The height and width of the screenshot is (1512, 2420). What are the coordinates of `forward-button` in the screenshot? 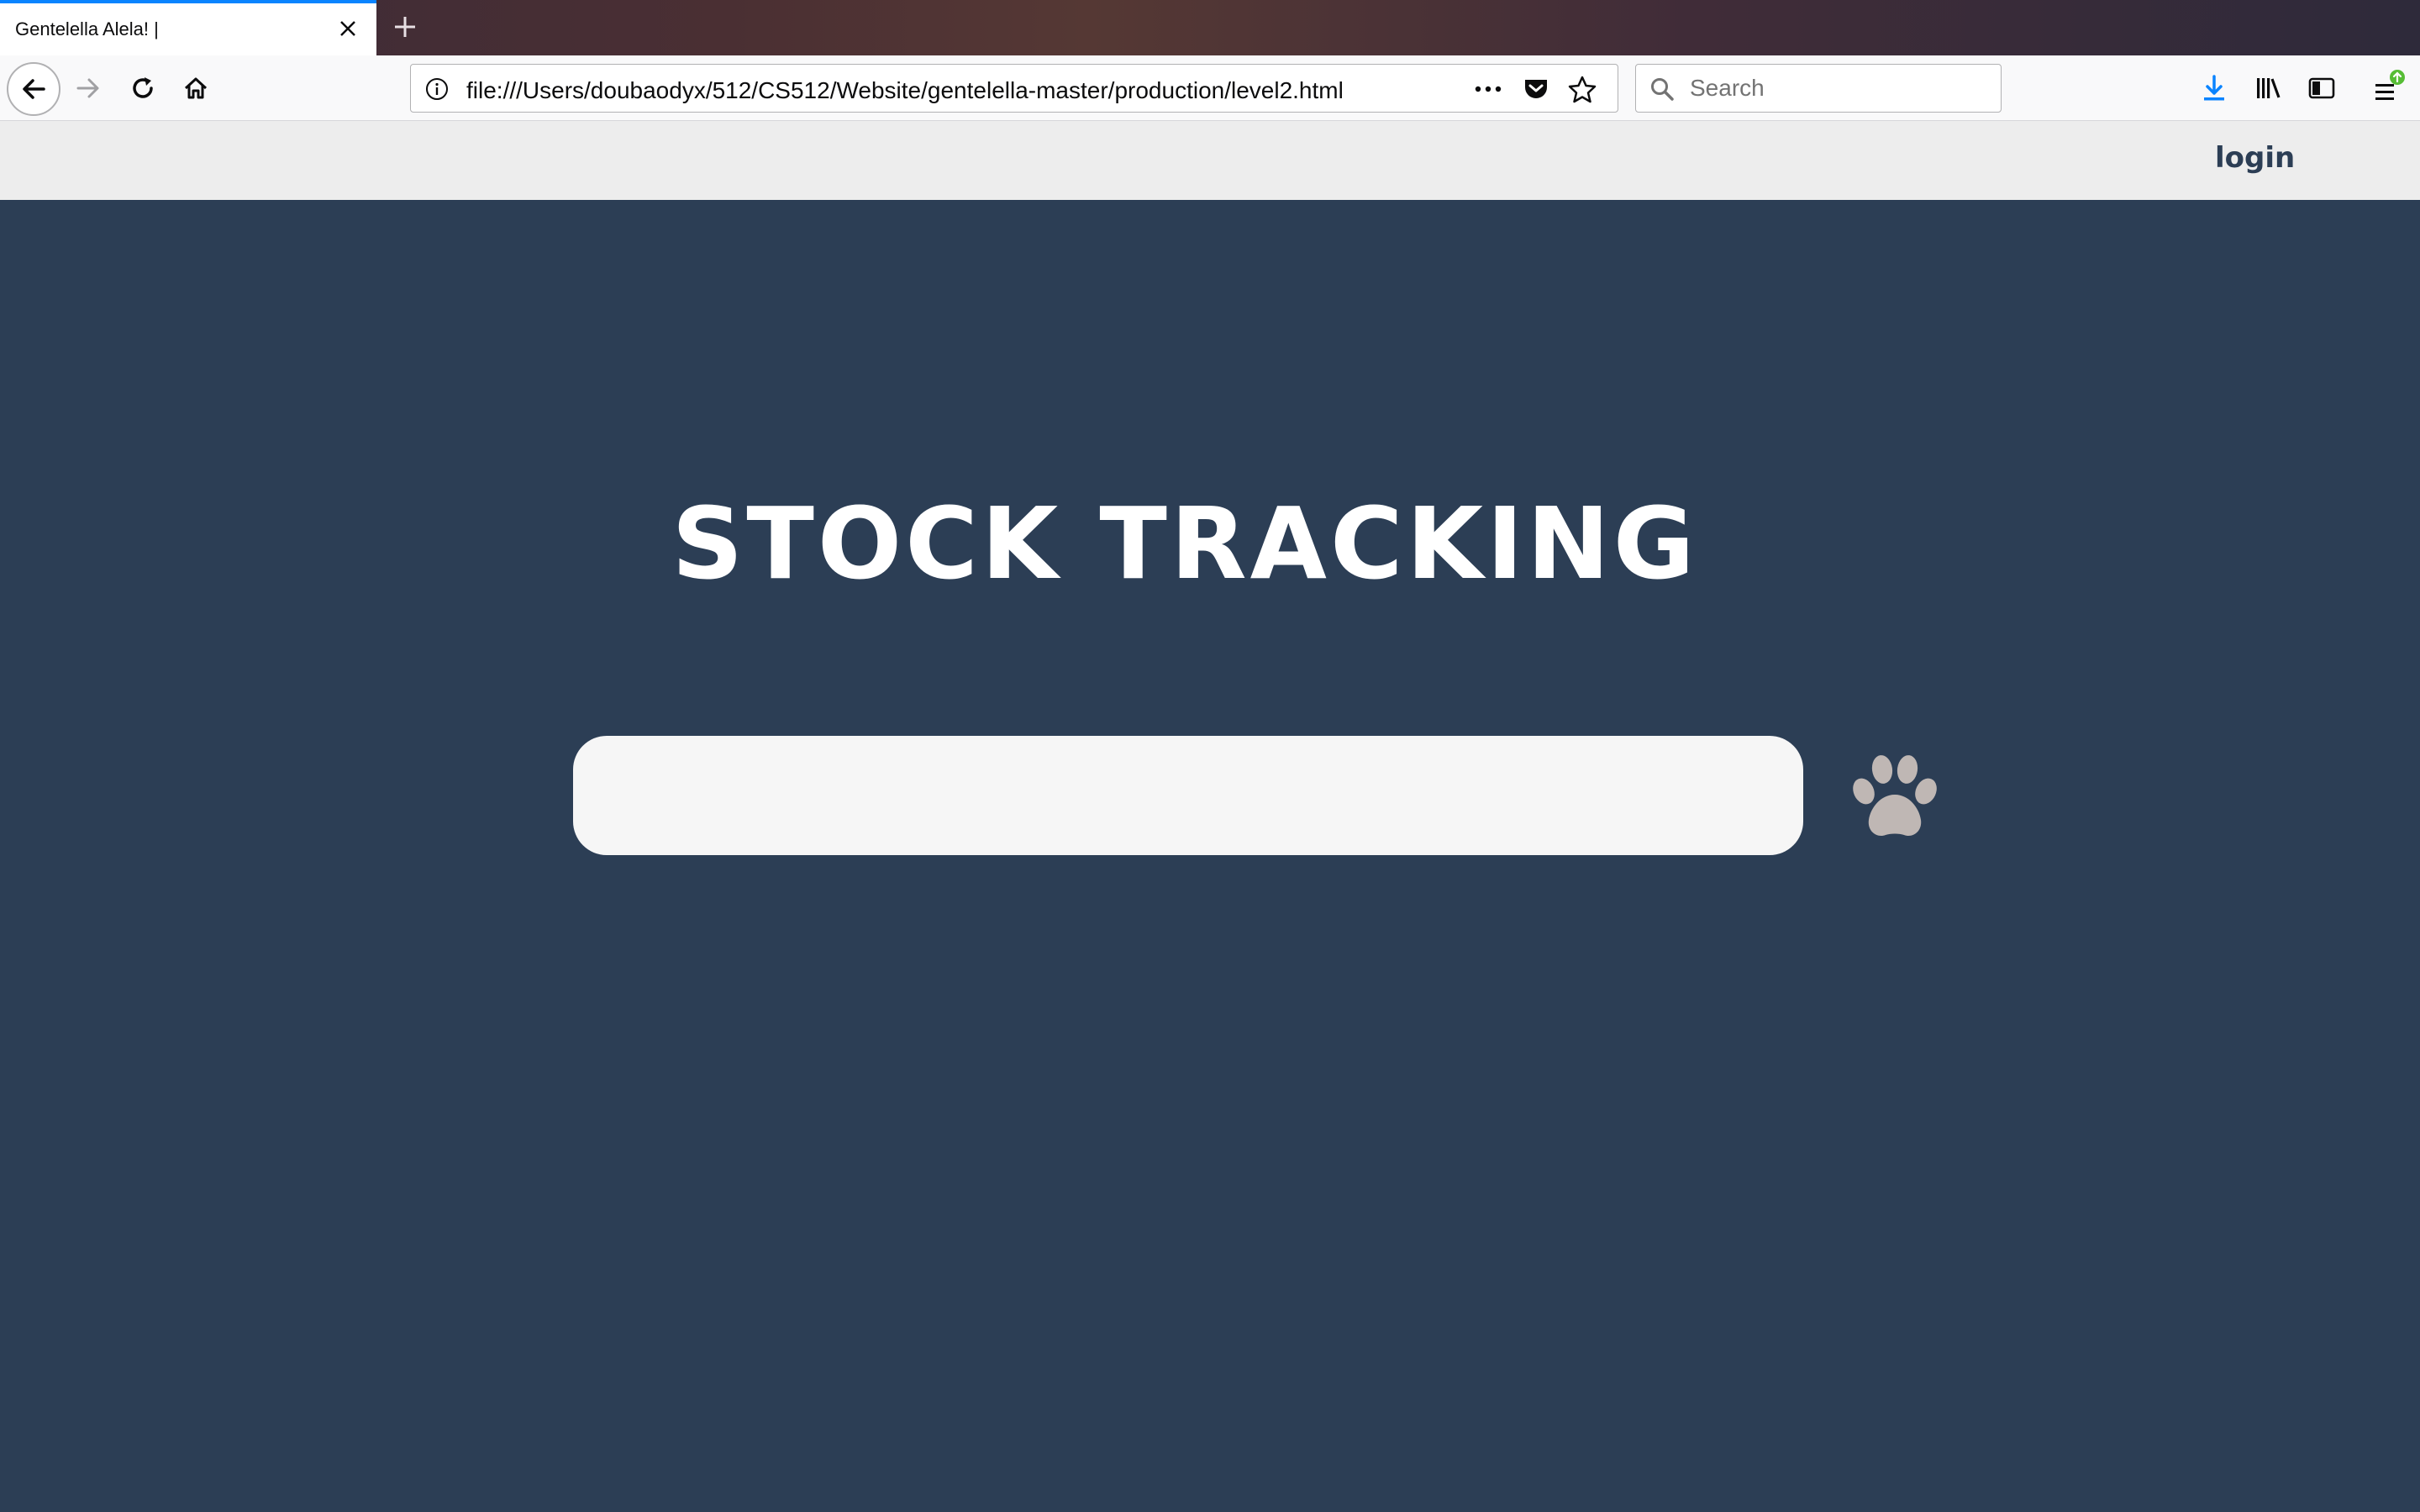 It's located at (88, 88).